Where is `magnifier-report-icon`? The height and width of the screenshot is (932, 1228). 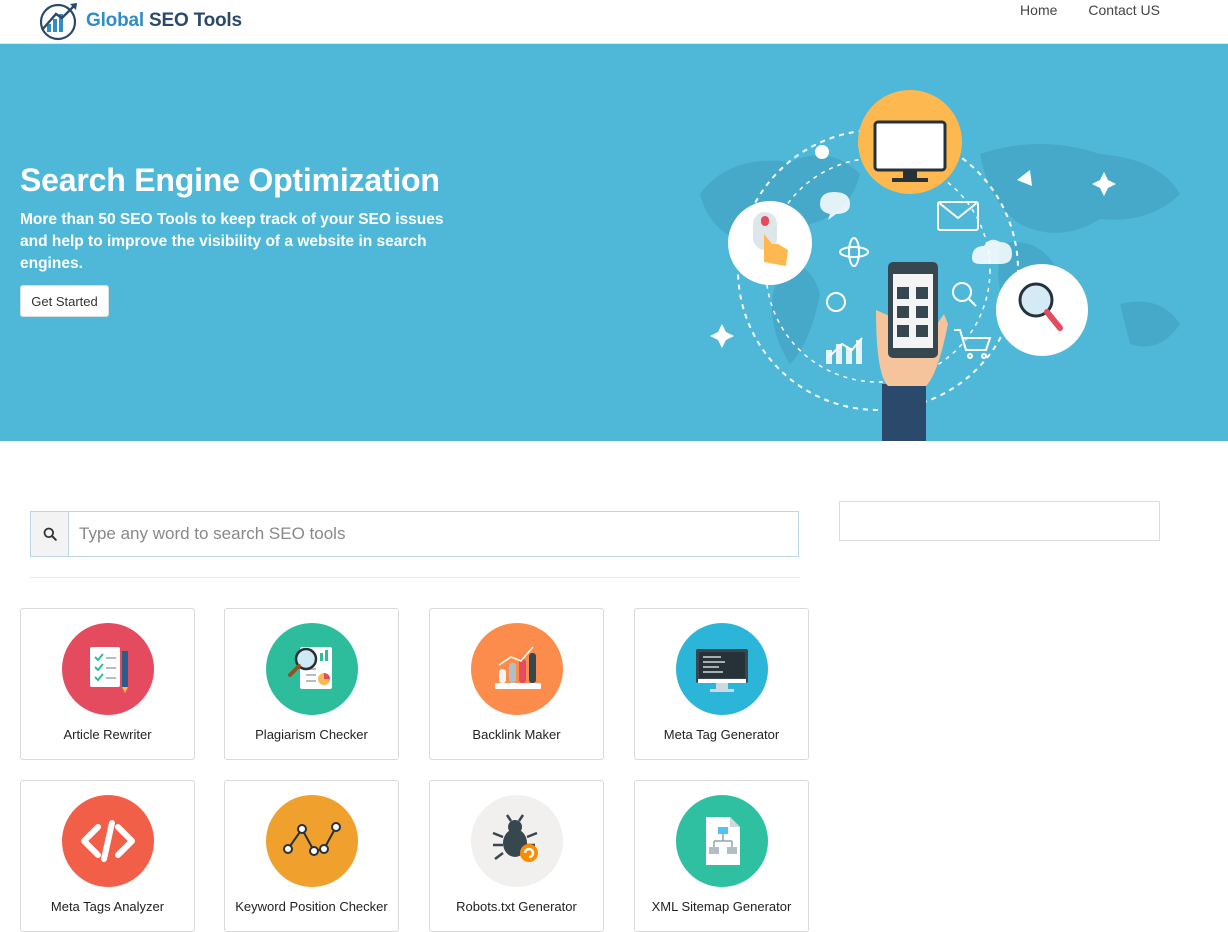
magnifier-report-icon is located at coordinates (312, 669).